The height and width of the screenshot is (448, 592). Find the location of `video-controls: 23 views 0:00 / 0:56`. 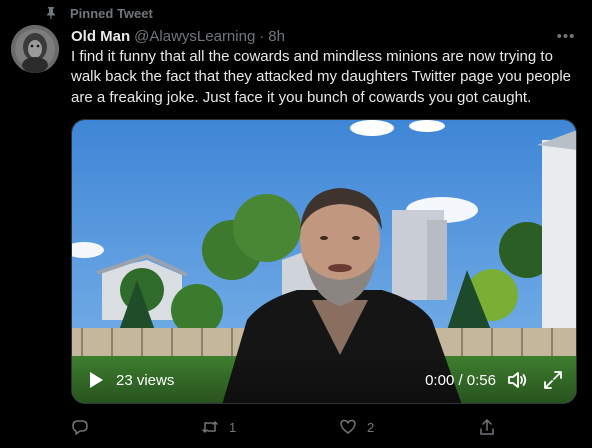

video-controls: 23 views 0:00 / 0:56 is located at coordinates (324, 379).